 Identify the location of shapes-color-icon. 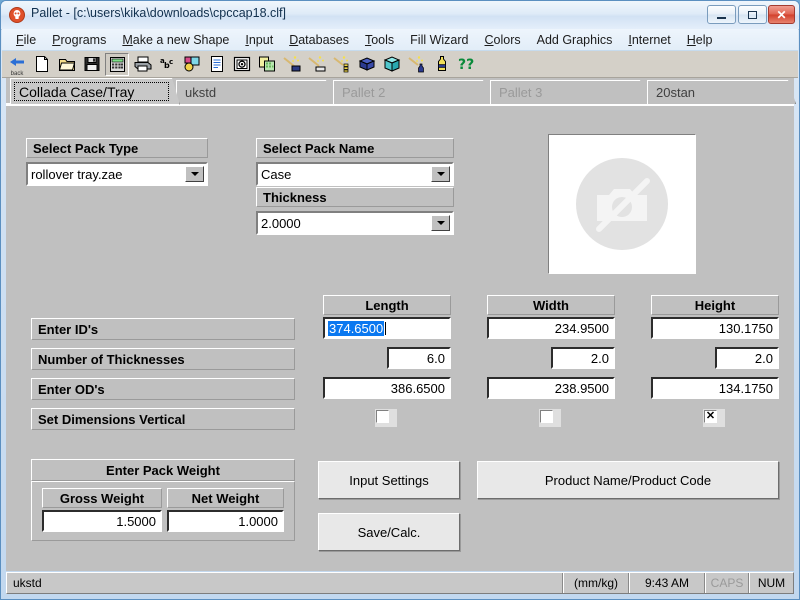
(192, 64).